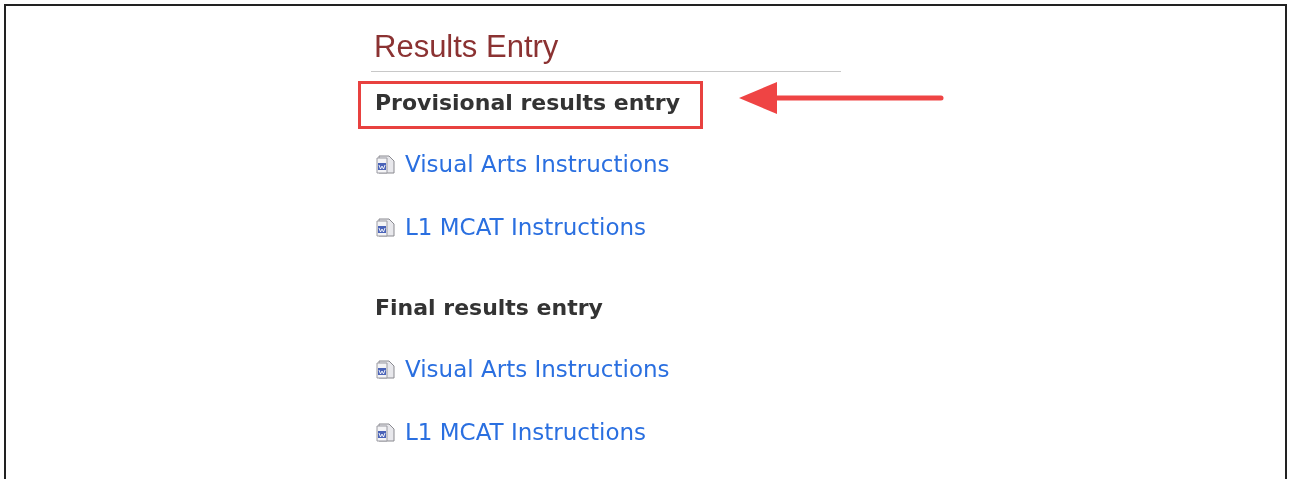 This screenshot has height=481, width=1290. I want to click on page-title: Results Entry, so click(466, 47).